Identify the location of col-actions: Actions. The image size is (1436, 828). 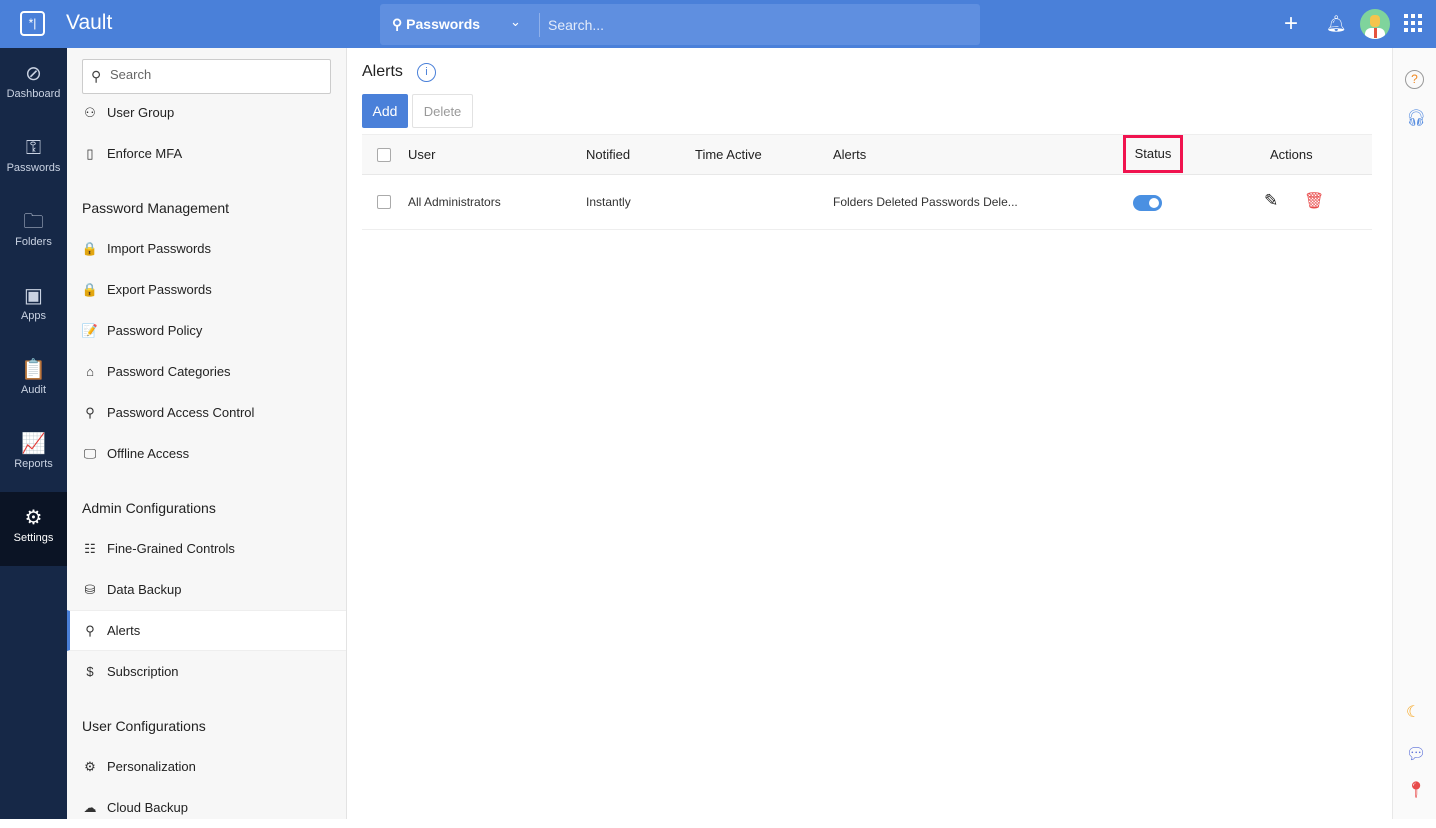
(1291, 154).